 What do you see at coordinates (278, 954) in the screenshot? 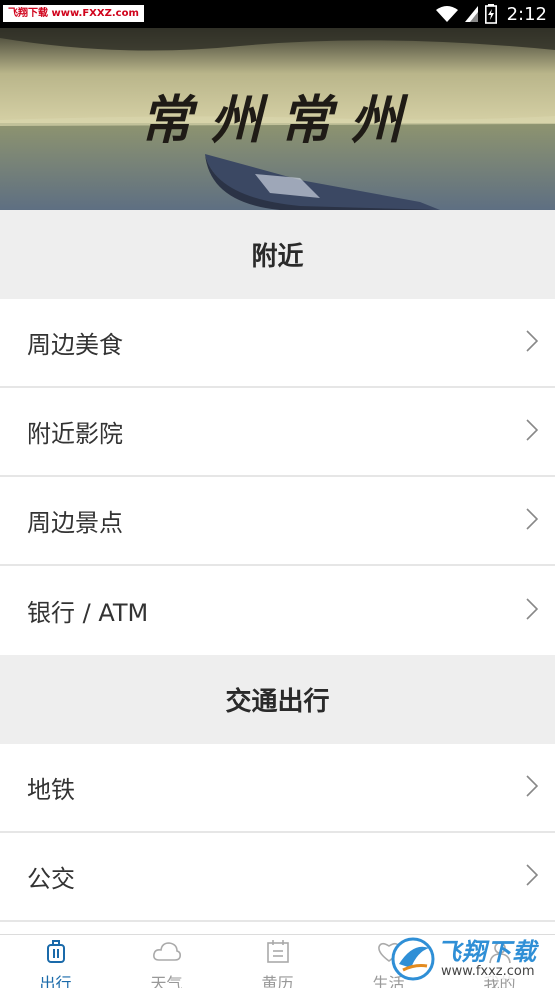
I see `calendar-icon` at bounding box center [278, 954].